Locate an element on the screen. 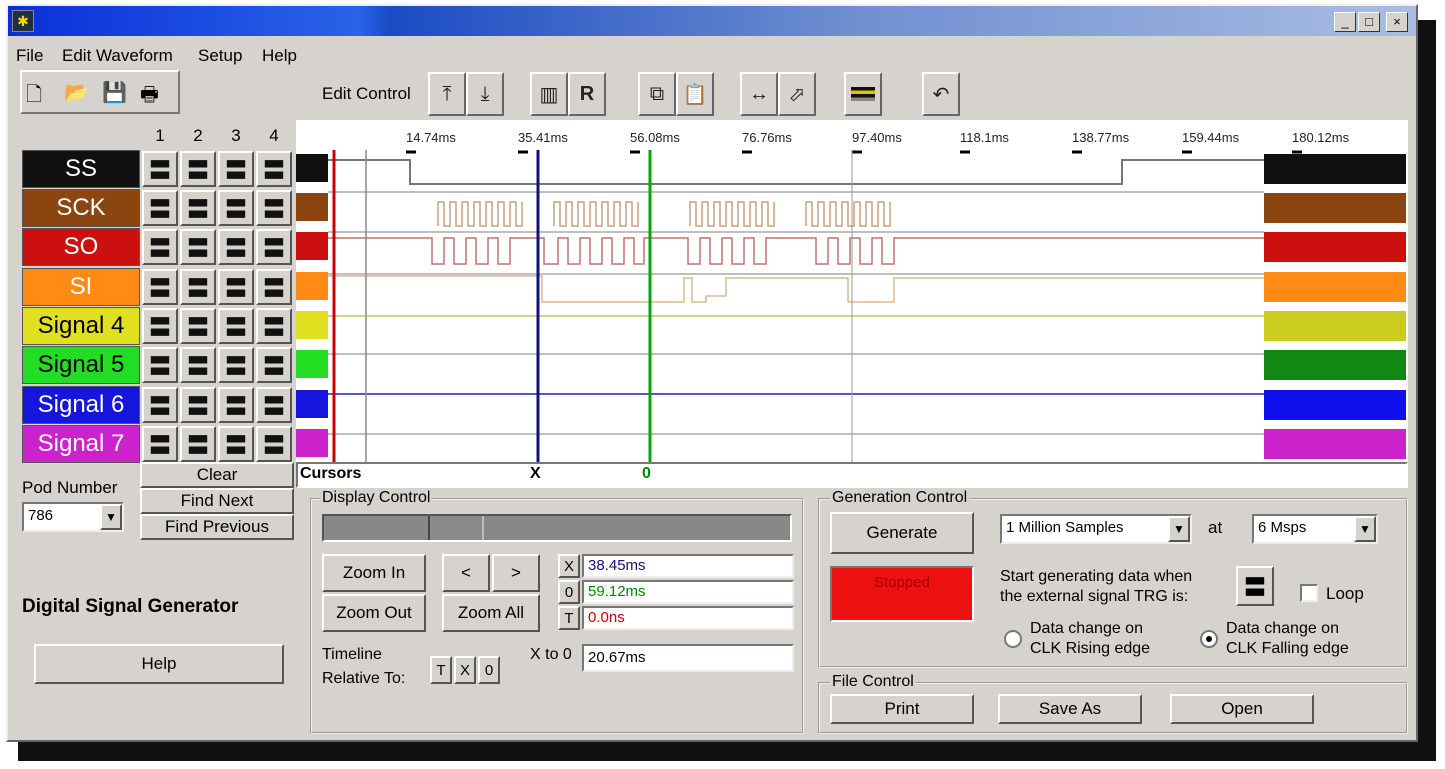 This screenshot has width=1445, height=769. falling-edge-radio is located at coordinates (1209, 639).